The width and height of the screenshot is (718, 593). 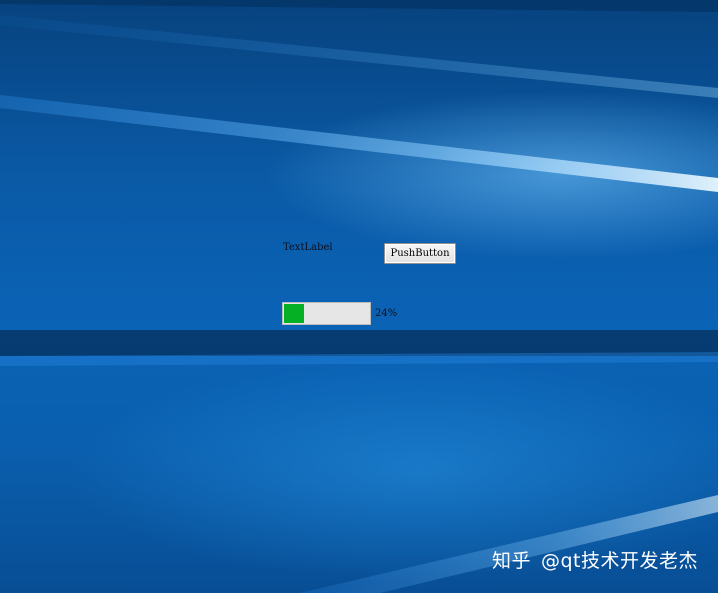 I want to click on progress-bar, so click(x=326, y=313).